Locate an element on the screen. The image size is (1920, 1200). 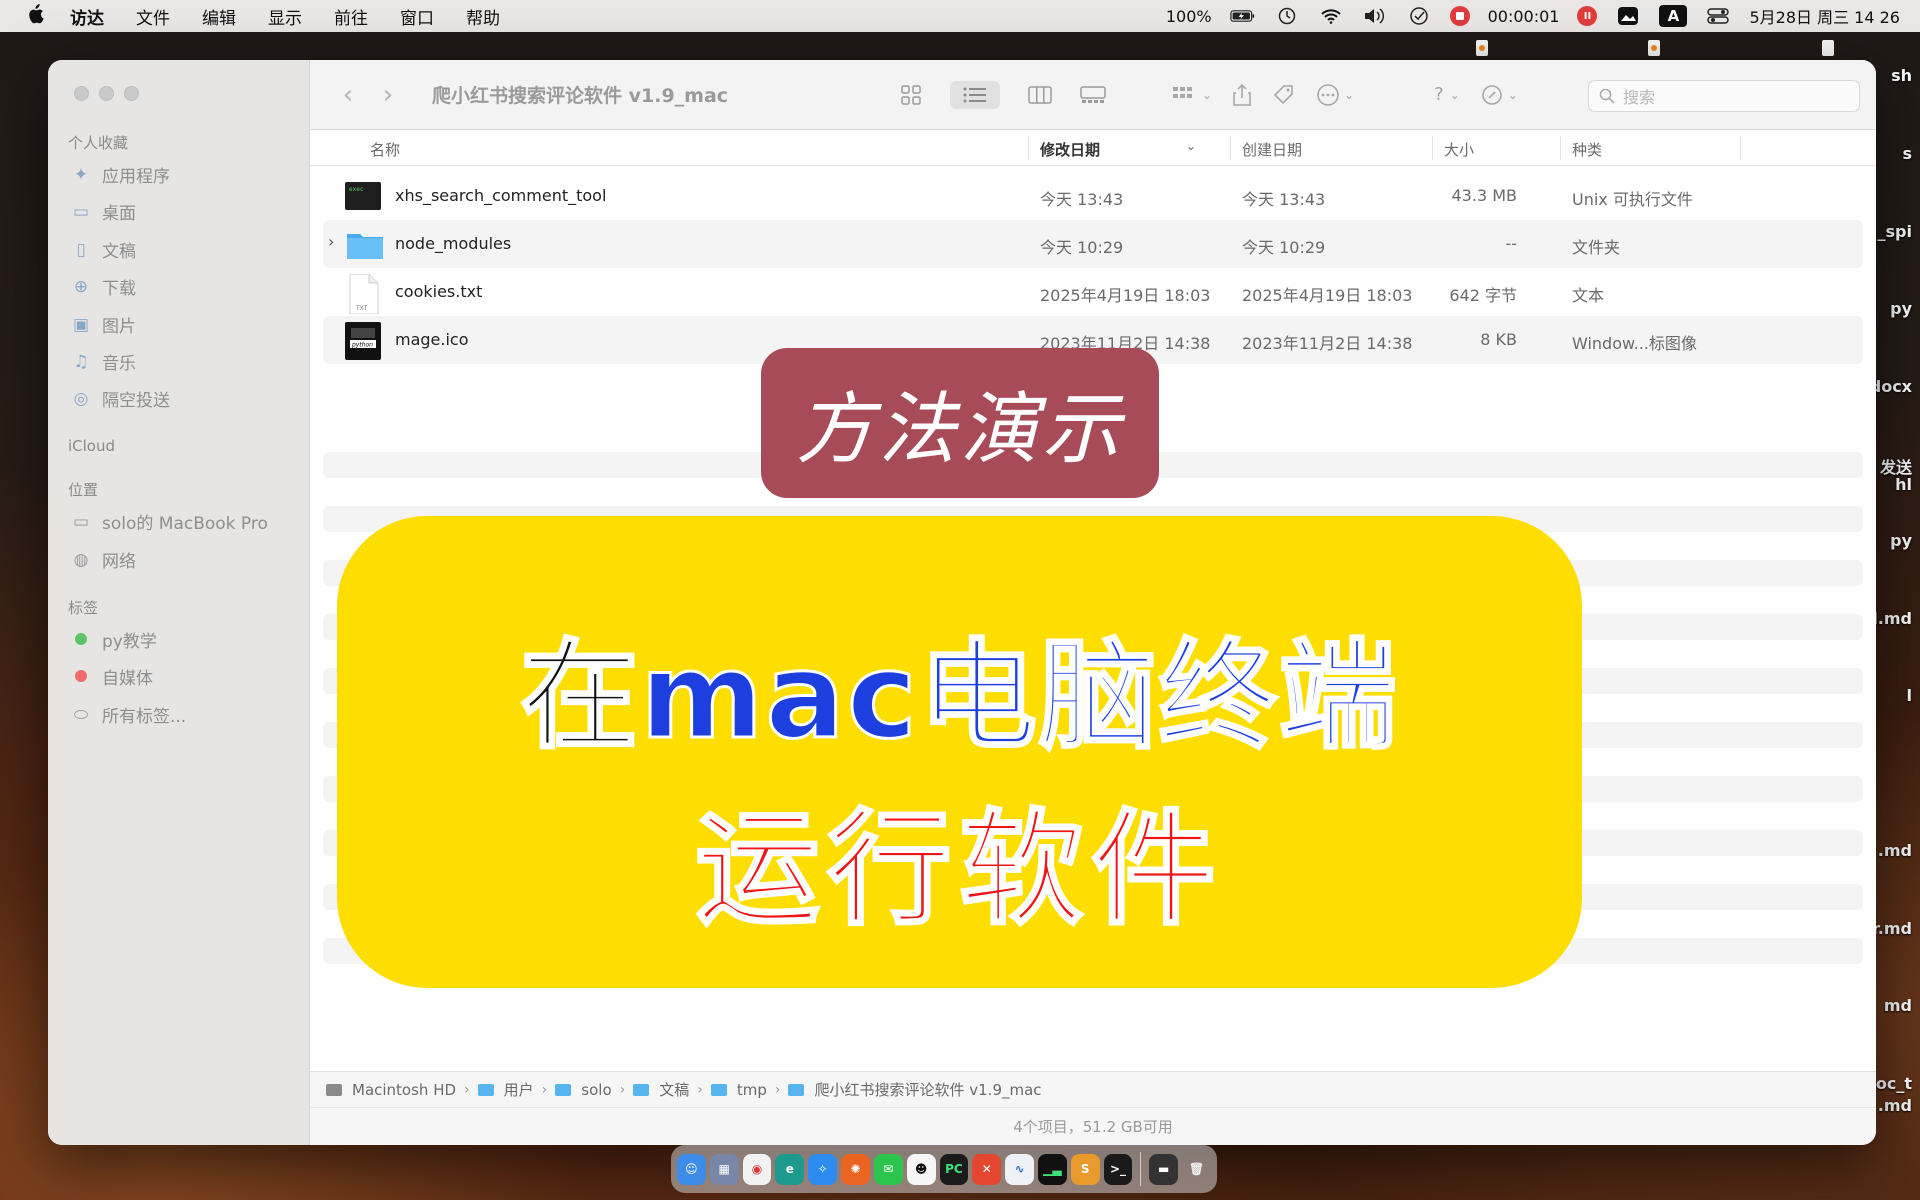
tag-button is located at coordinates (1284, 95).